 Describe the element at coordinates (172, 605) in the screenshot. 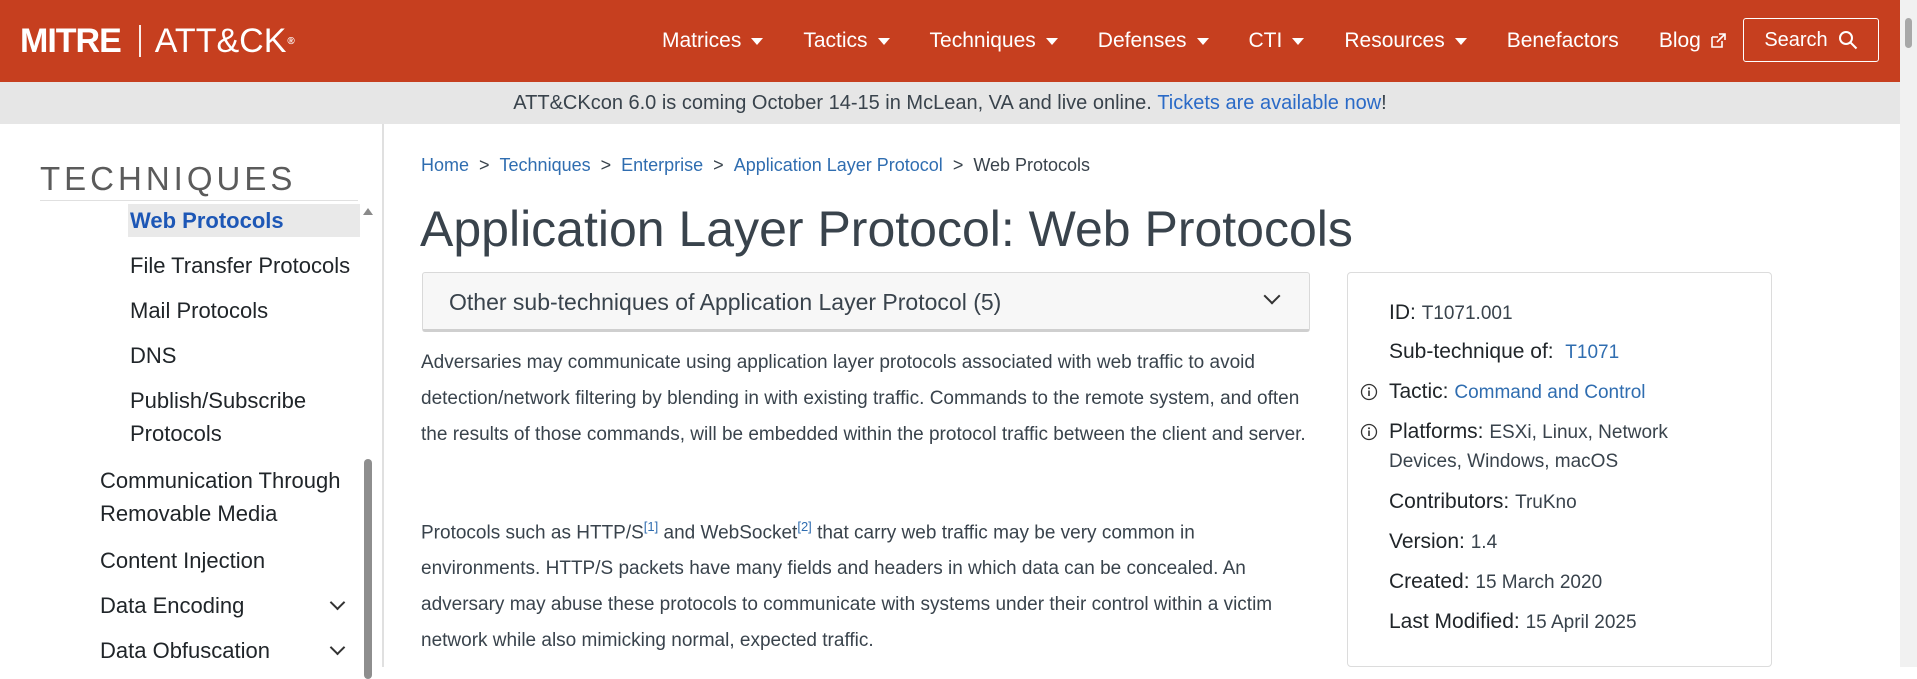

I see `sidebar-item-data-encoding: Data Encoding` at that location.